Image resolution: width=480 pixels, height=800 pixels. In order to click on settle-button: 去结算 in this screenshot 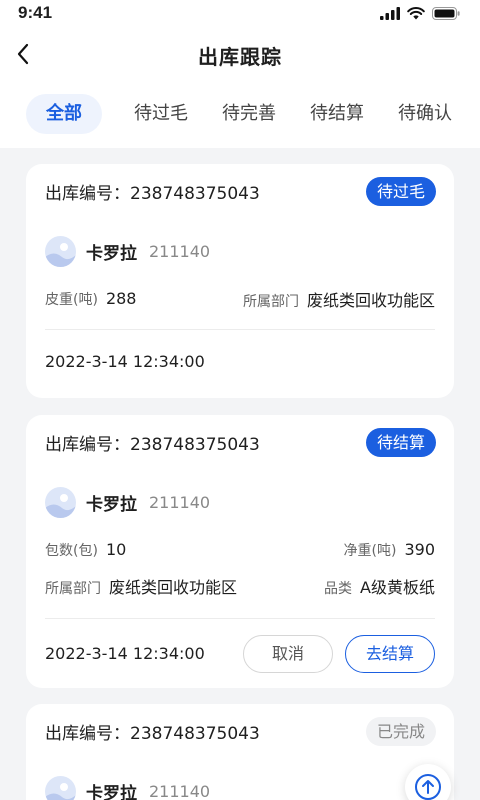, I will do `click(390, 654)`.